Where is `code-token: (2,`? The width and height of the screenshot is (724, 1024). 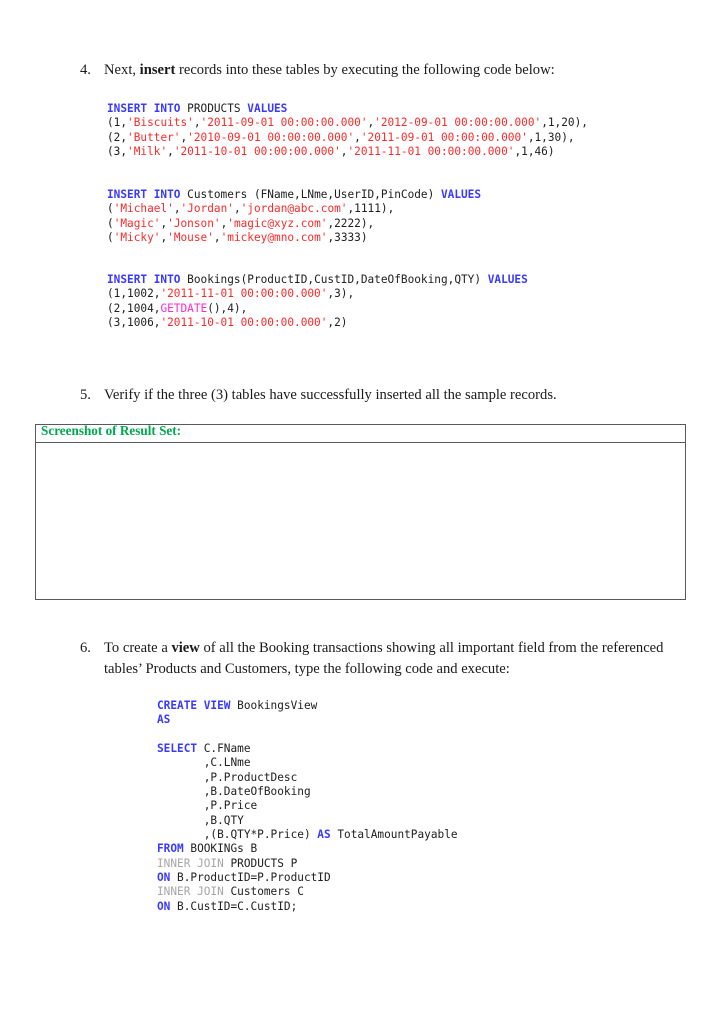
code-token: (2, is located at coordinates (117, 137).